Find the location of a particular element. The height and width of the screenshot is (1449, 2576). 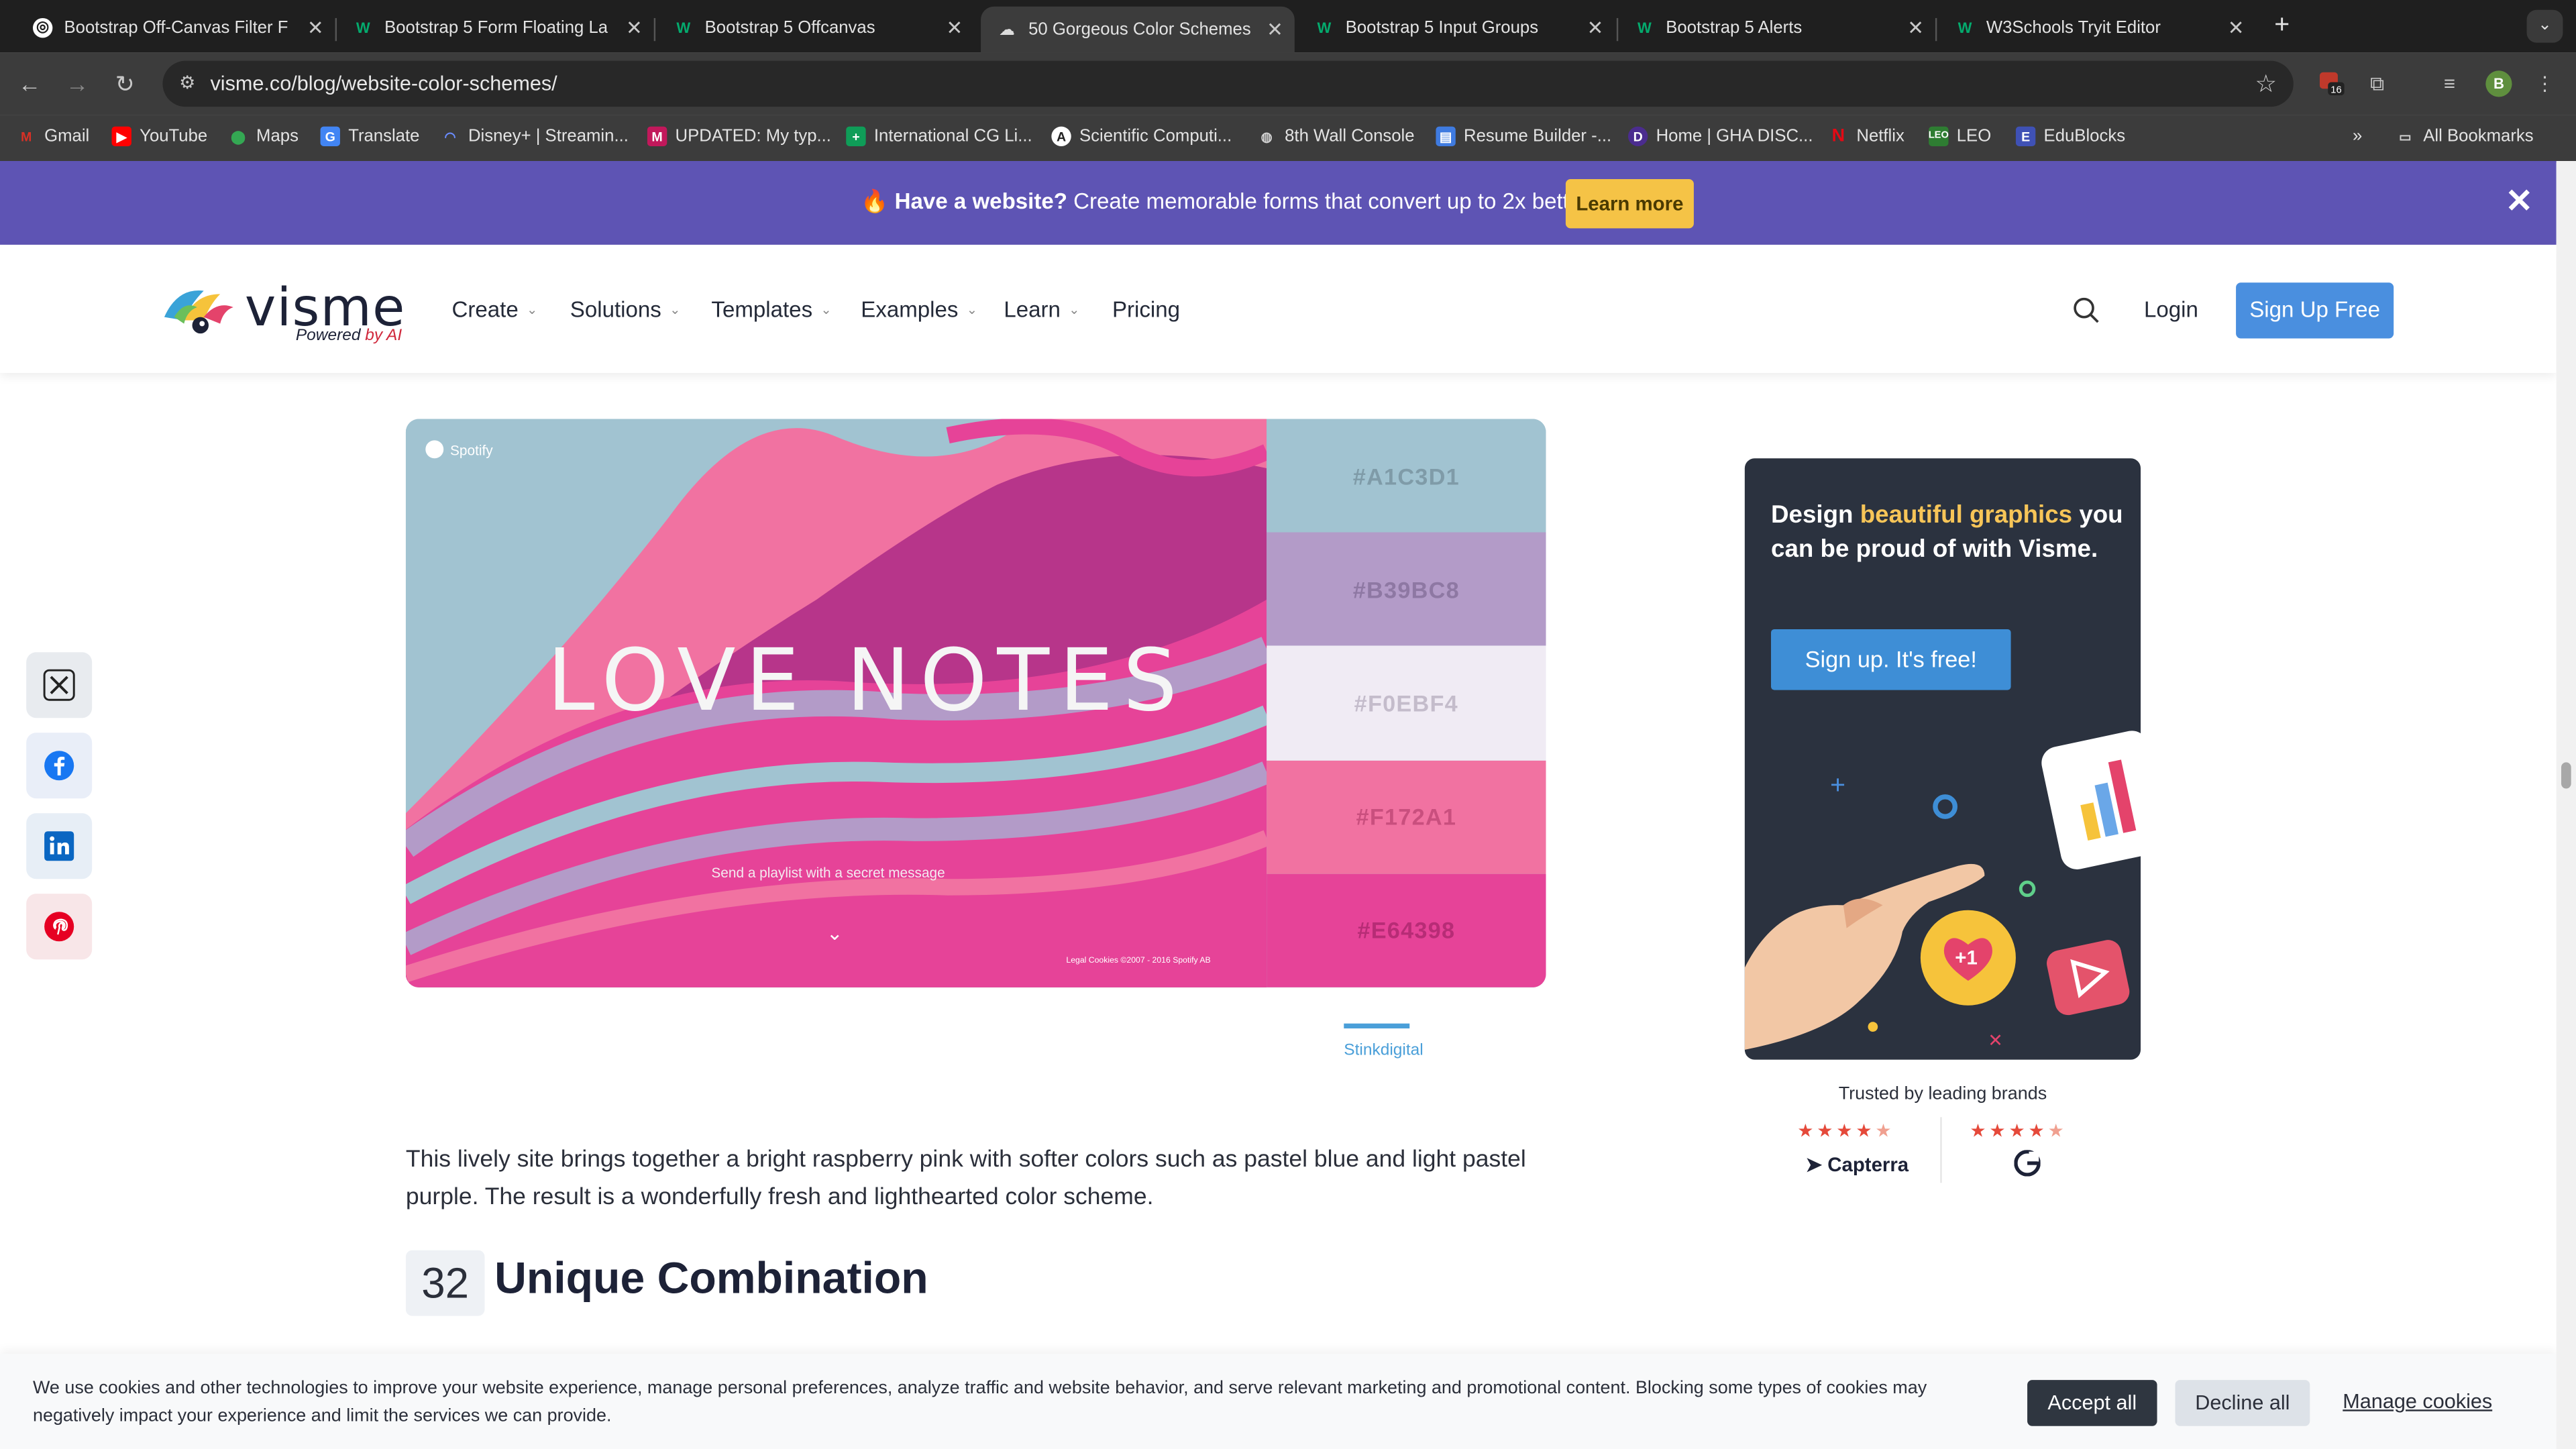

disney-icon: ◠ is located at coordinates (450, 136).